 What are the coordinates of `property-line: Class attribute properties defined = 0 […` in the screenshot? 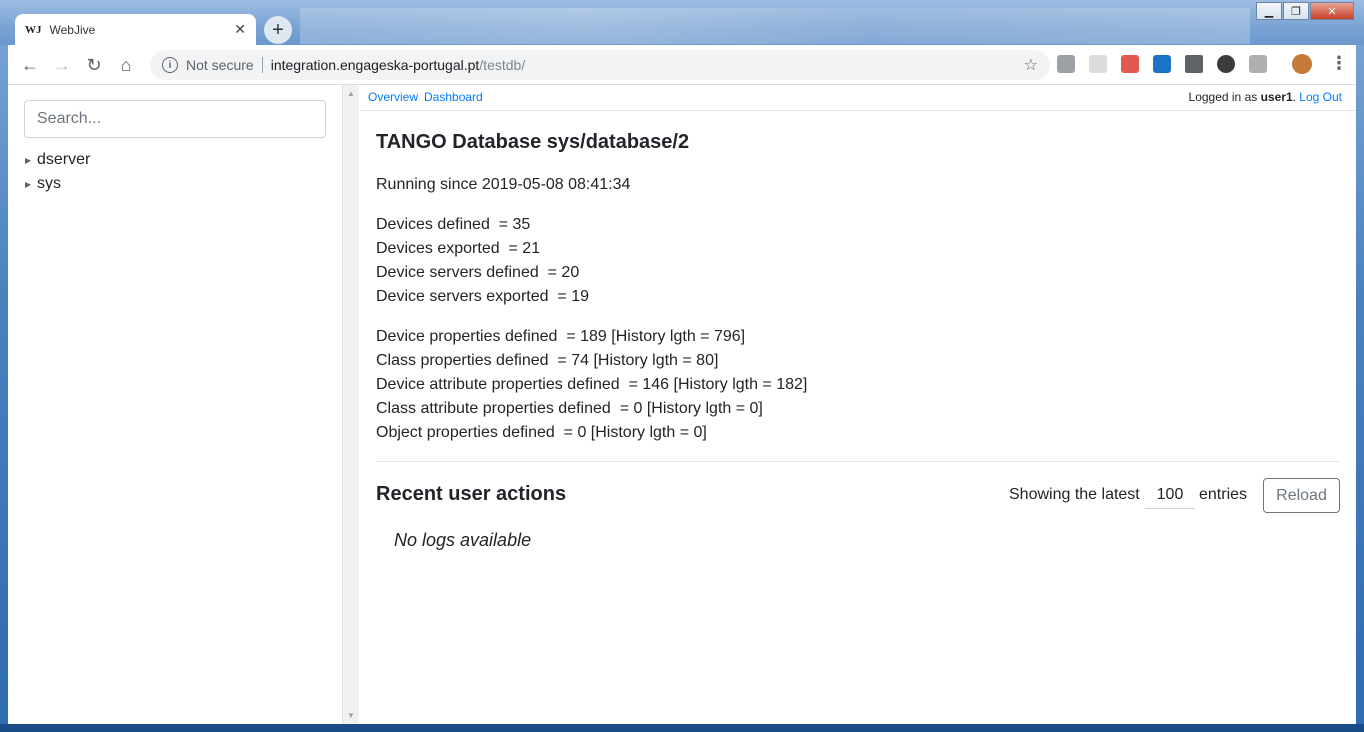 It's located at (569, 408).